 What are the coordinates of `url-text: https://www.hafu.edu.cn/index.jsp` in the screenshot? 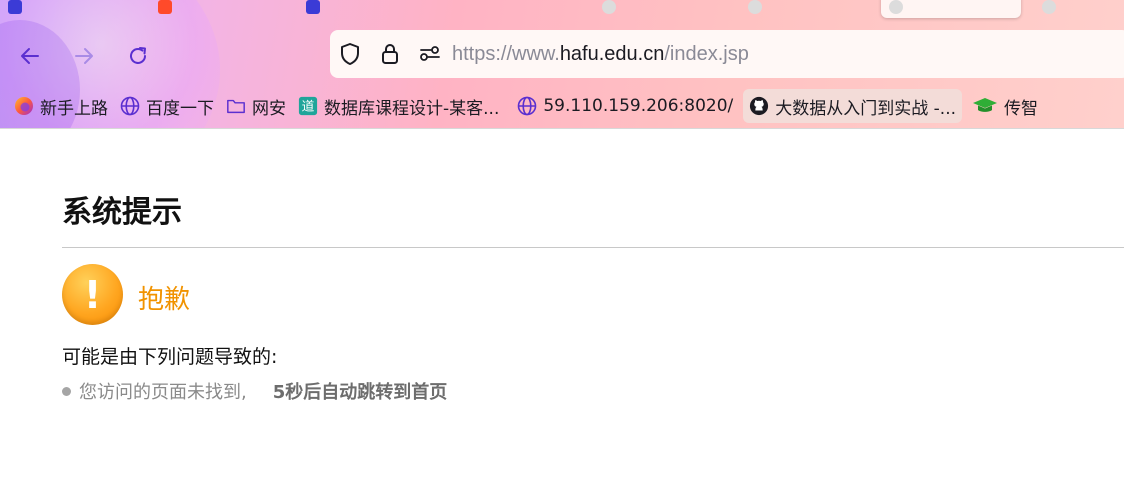 It's located at (600, 54).